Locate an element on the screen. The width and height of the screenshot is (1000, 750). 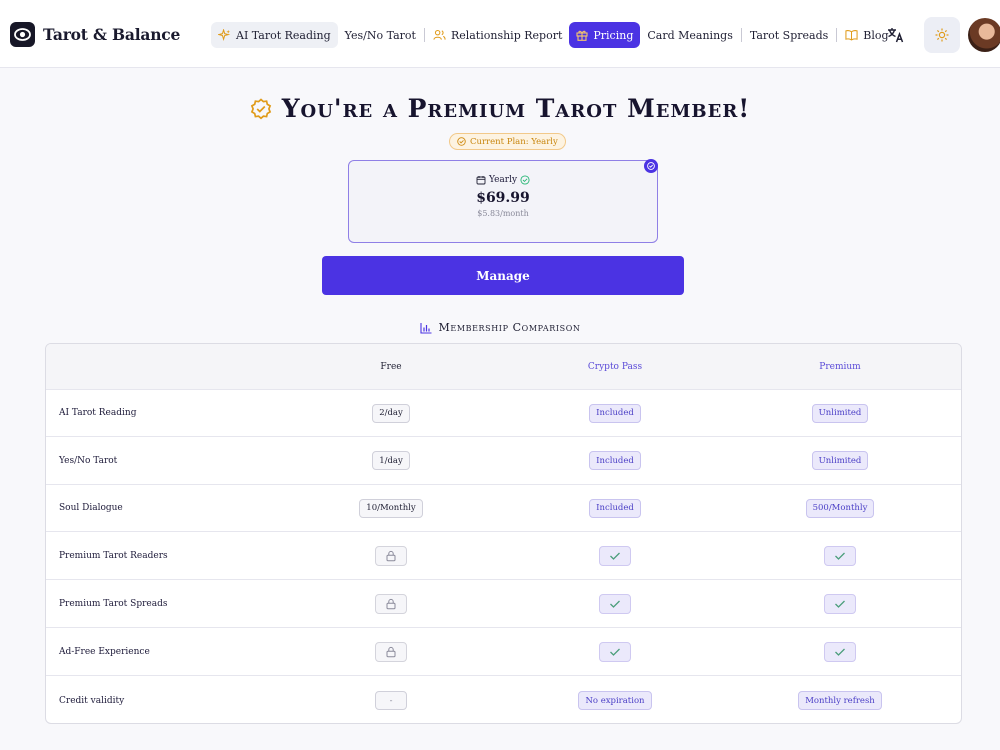
feature-label: Soul Dialogue is located at coordinates (91, 508).